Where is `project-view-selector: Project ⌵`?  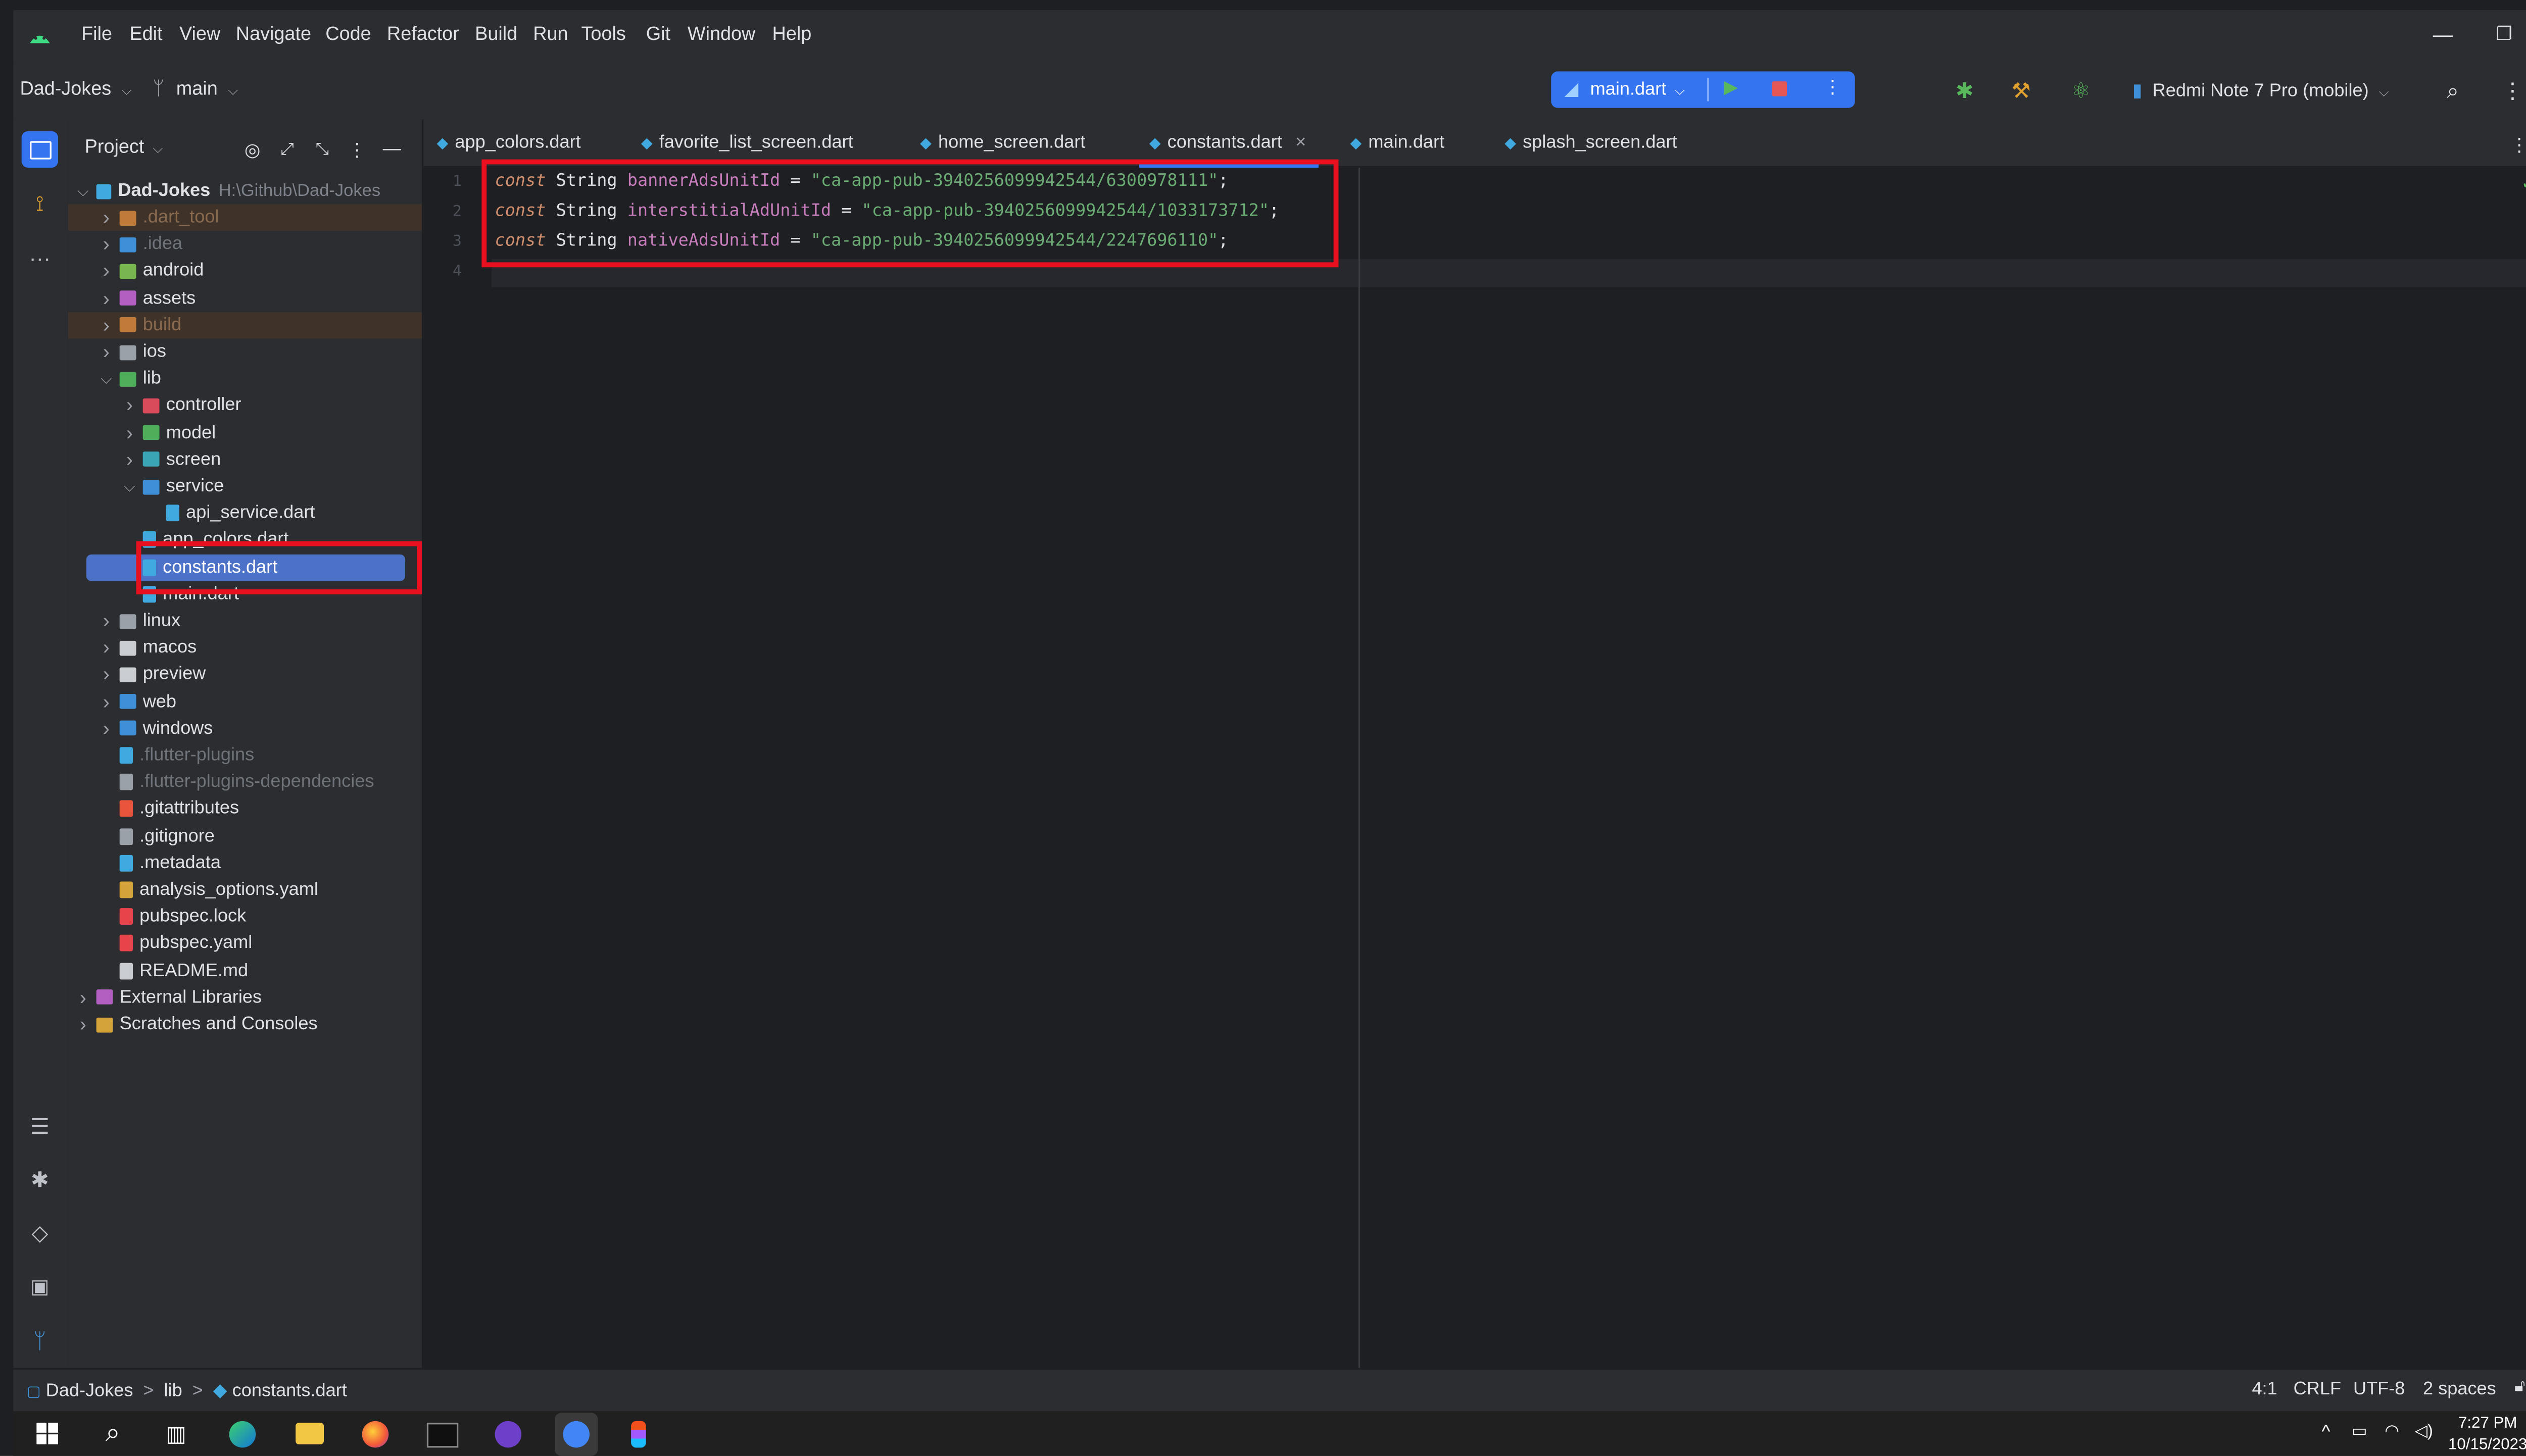 project-view-selector: Project ⌵ is located at coordinates (124, 148).